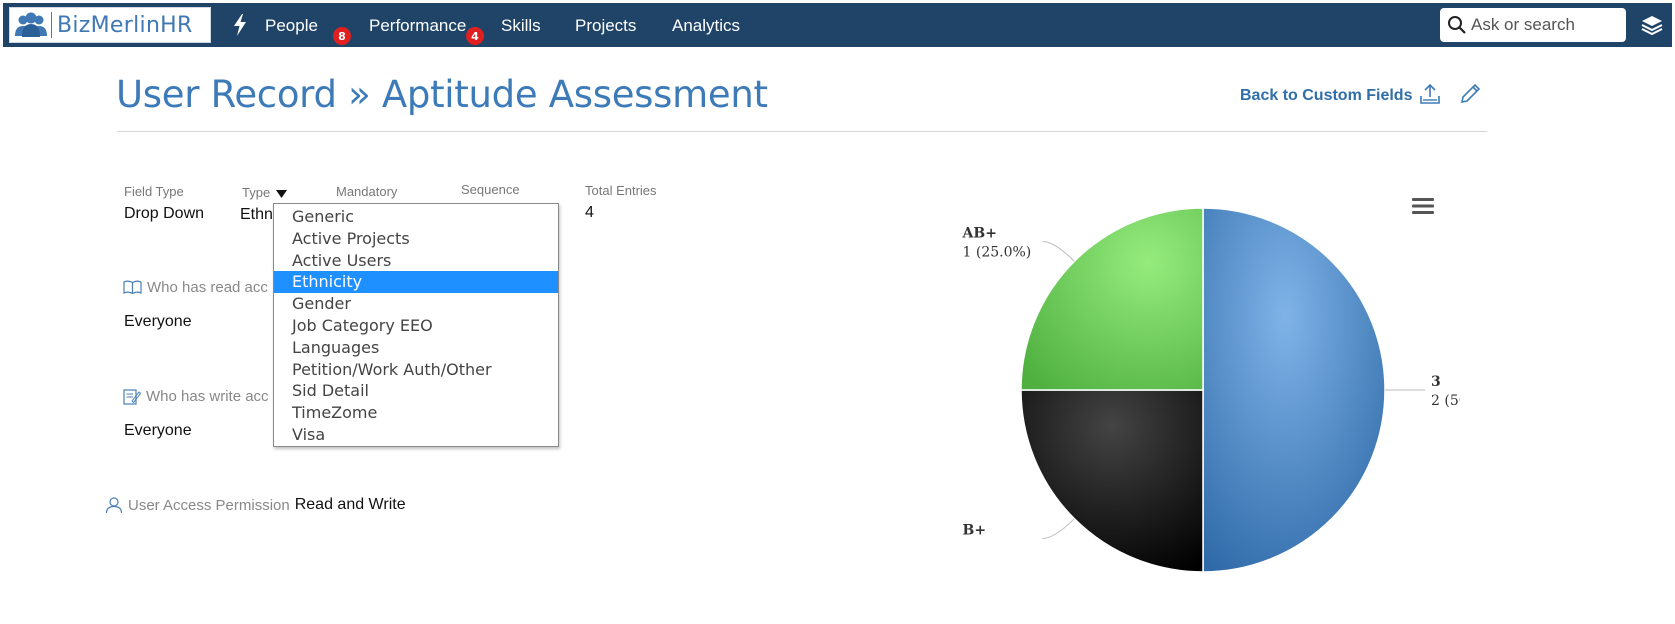 The image size is (1675, 624). Describe the element at coordinates (367, 191) in the screenshot. I see `mandatory-label: Mandatory` at that location.